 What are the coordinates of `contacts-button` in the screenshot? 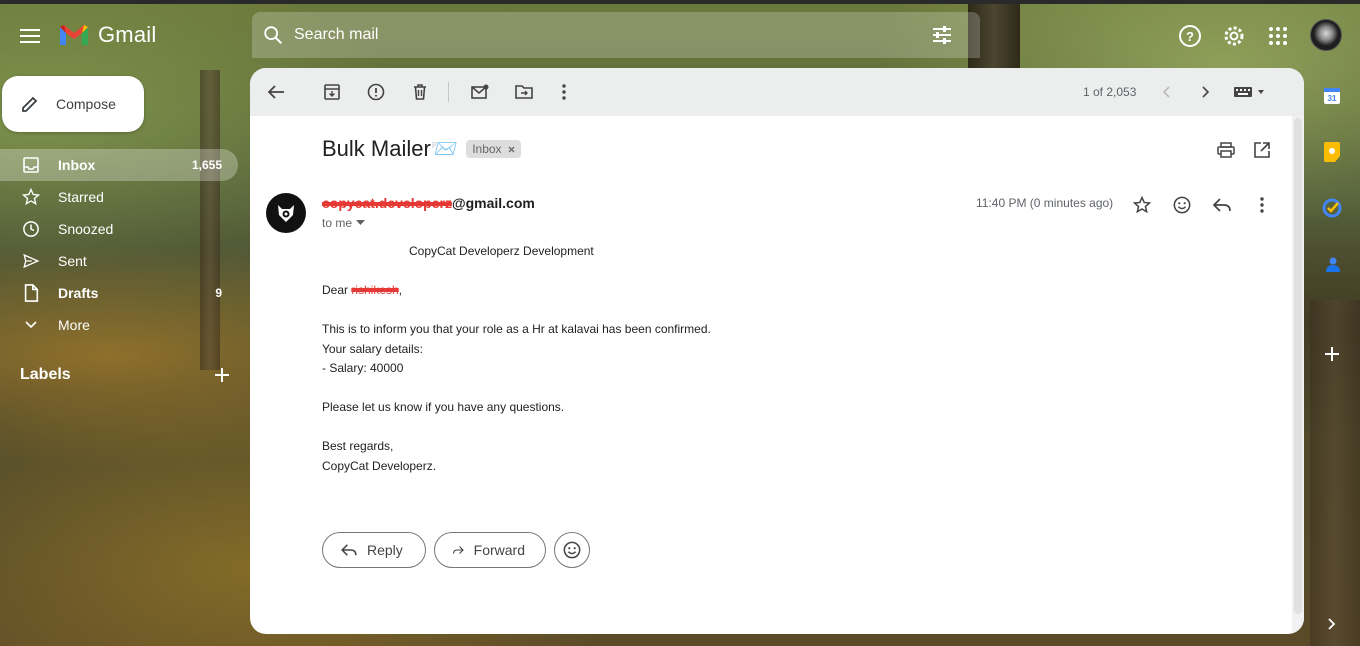 It's located at (1332, 264).